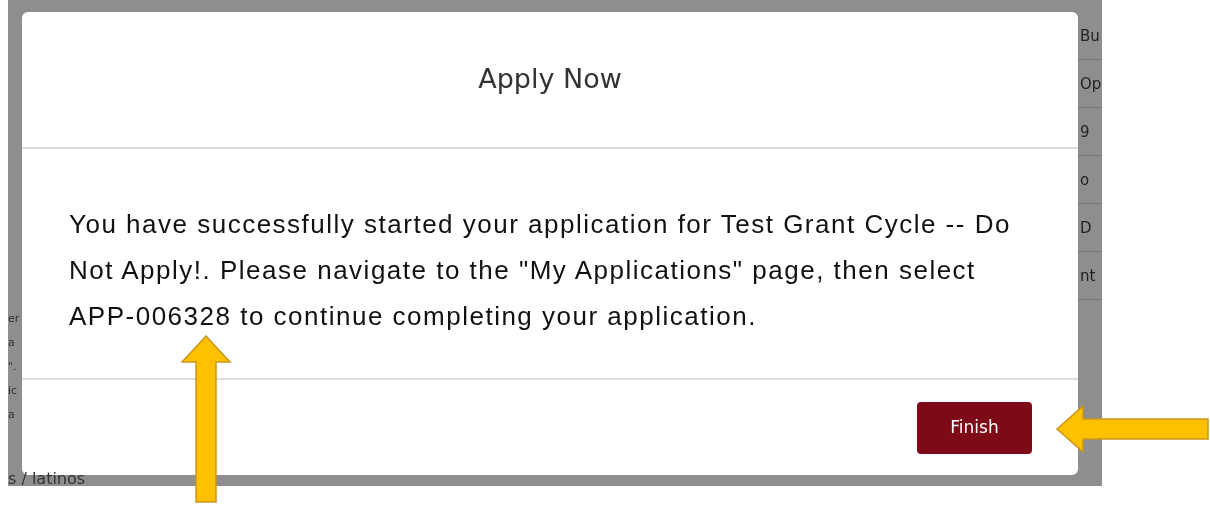 This screenshot has height=508, width=1210. I want to click on background-text: nt, so click(1088, 275).